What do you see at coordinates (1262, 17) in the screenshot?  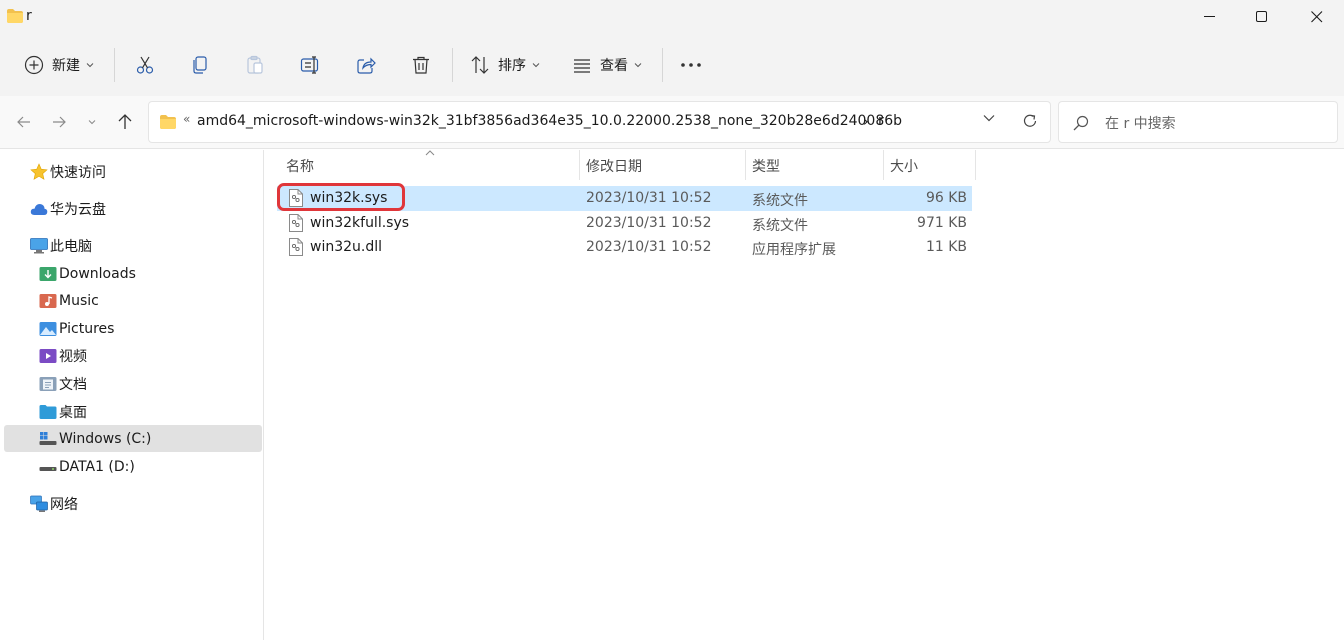 I see `maximize-button` at bounding box center [1262, 17].